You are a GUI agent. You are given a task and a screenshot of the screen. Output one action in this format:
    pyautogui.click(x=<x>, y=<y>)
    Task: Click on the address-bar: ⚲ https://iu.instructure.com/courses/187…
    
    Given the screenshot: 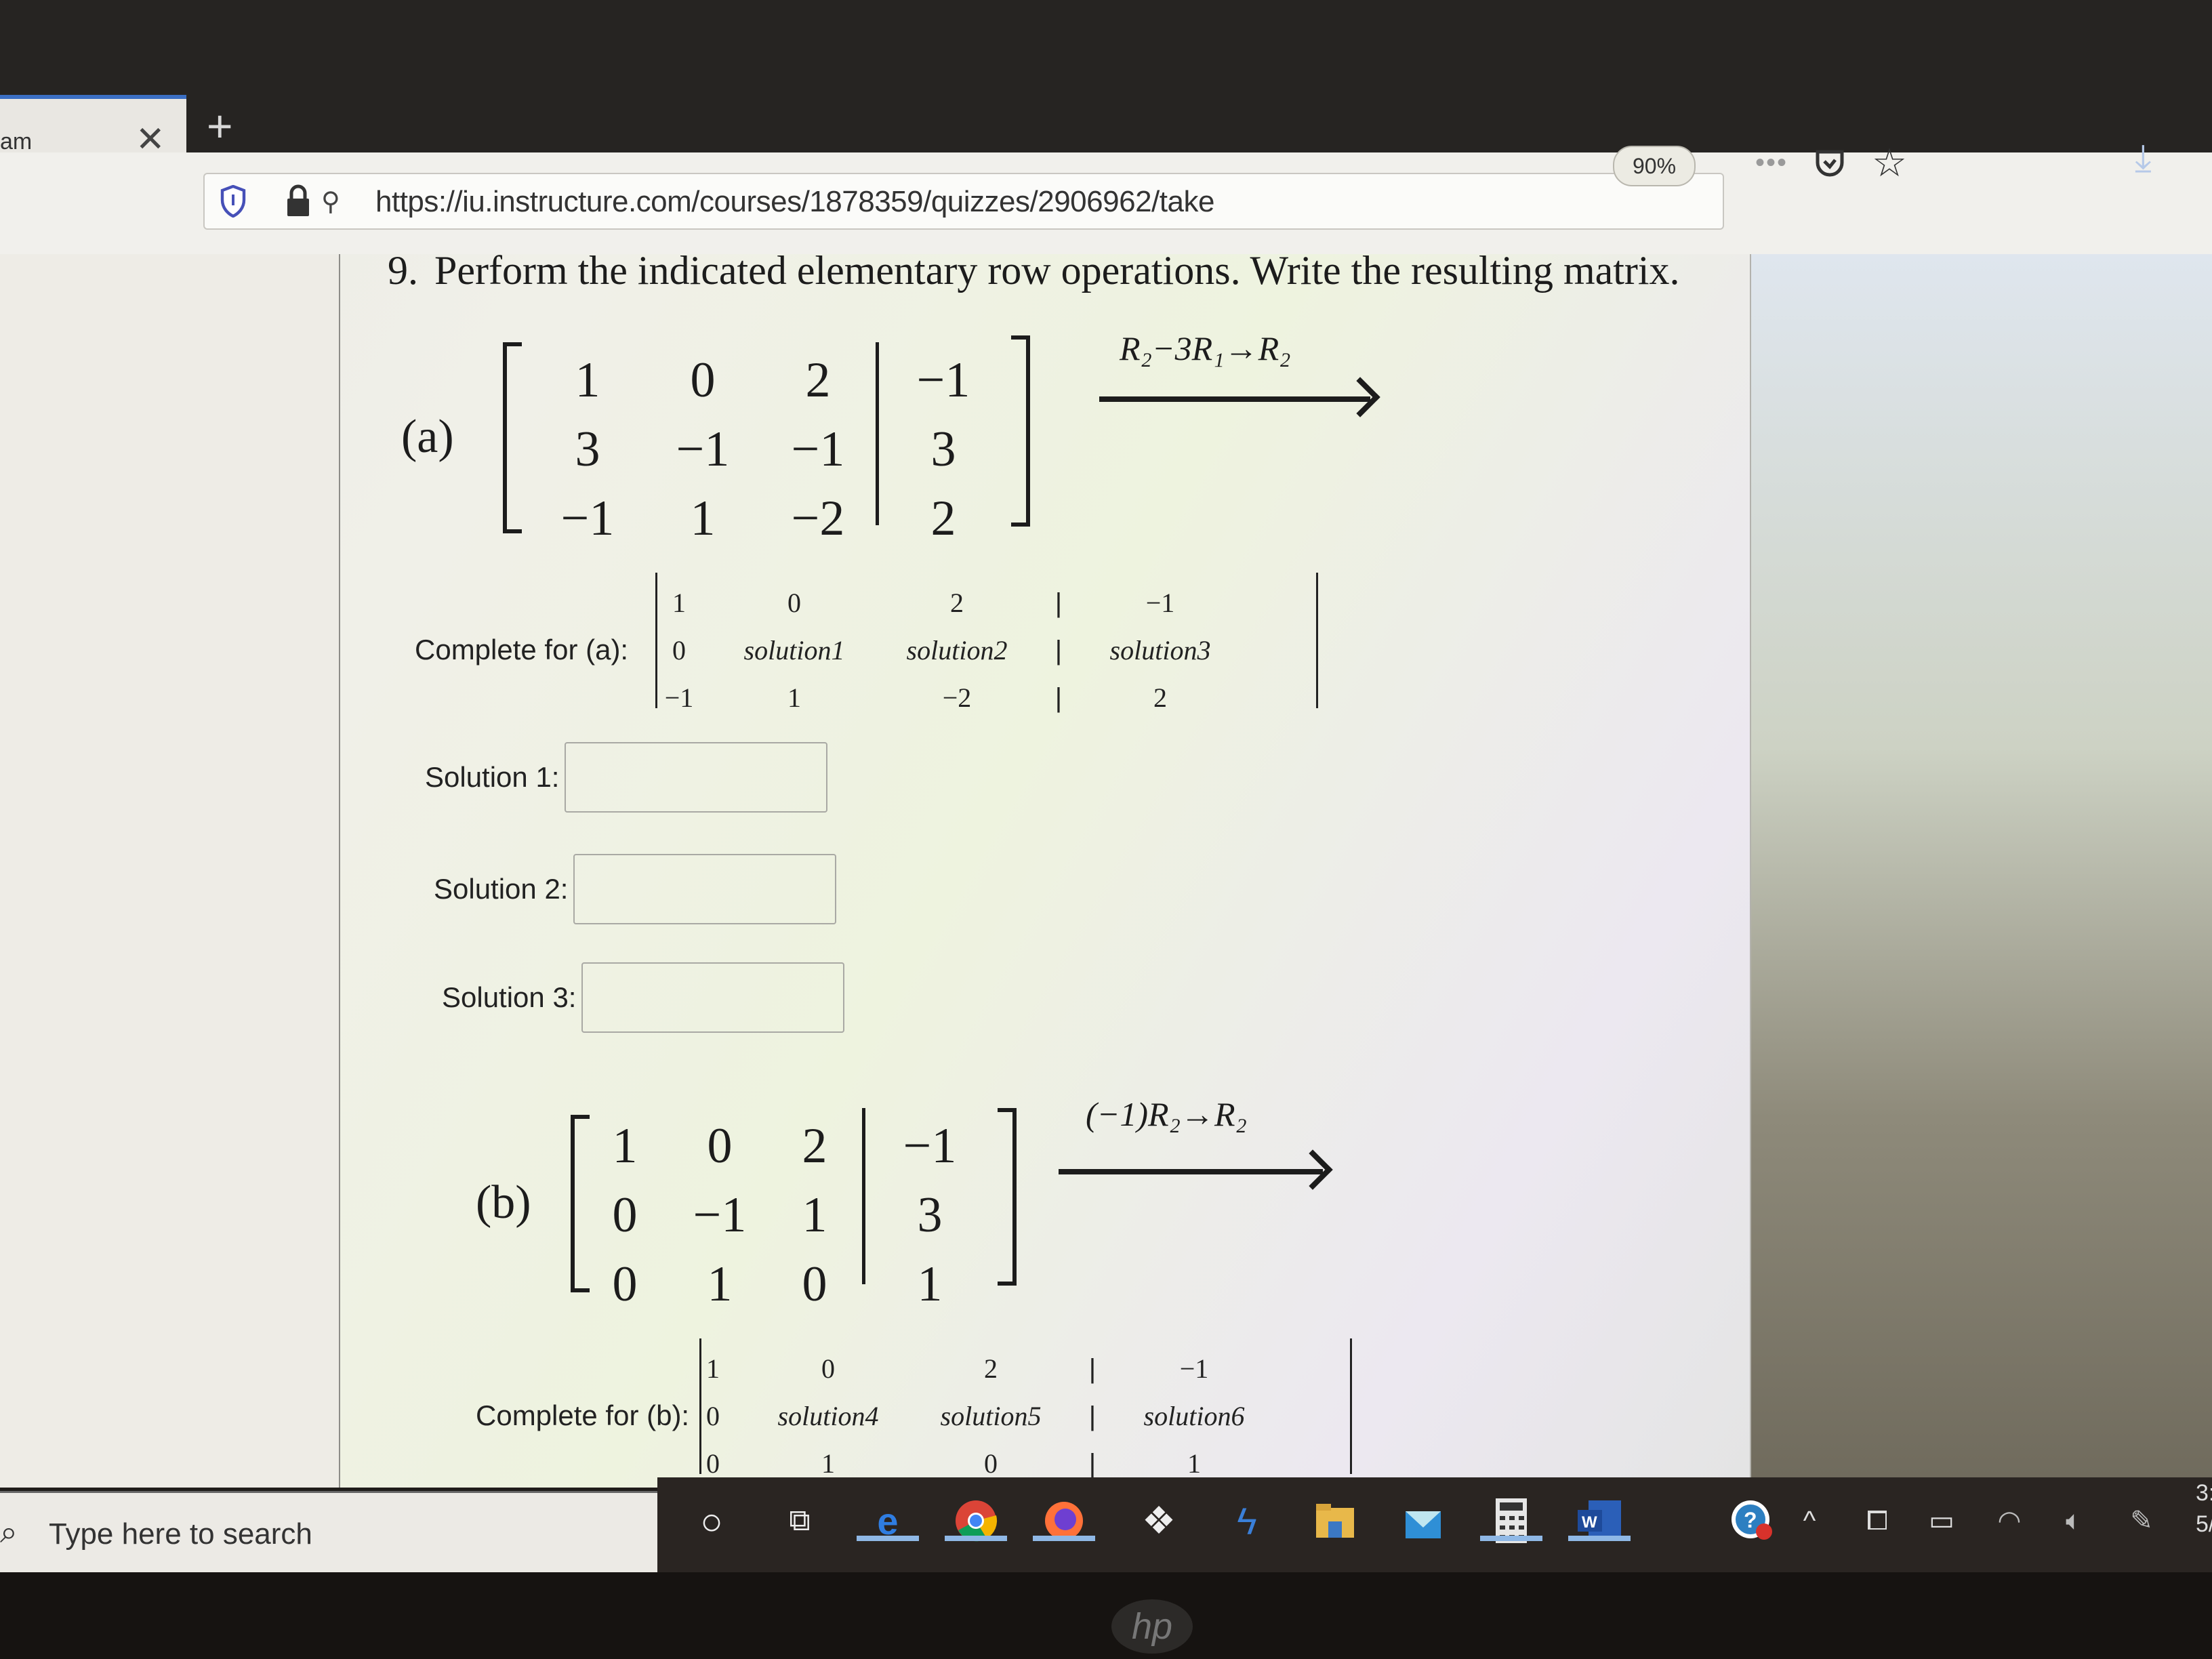 What is the action you would take?
    pyautogui.click(x=964, y=202)
    